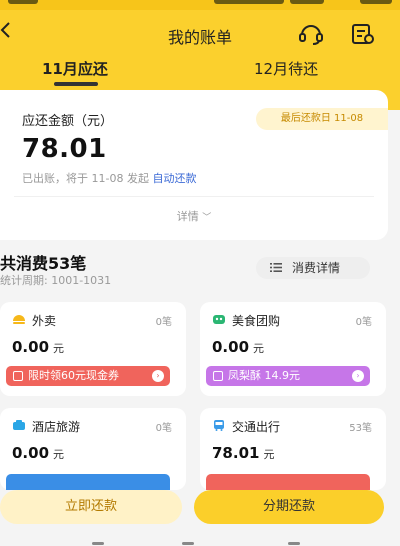  Describe the element at coordinates (218, 376) in the screenshot. I see `gift-icon` at that location.